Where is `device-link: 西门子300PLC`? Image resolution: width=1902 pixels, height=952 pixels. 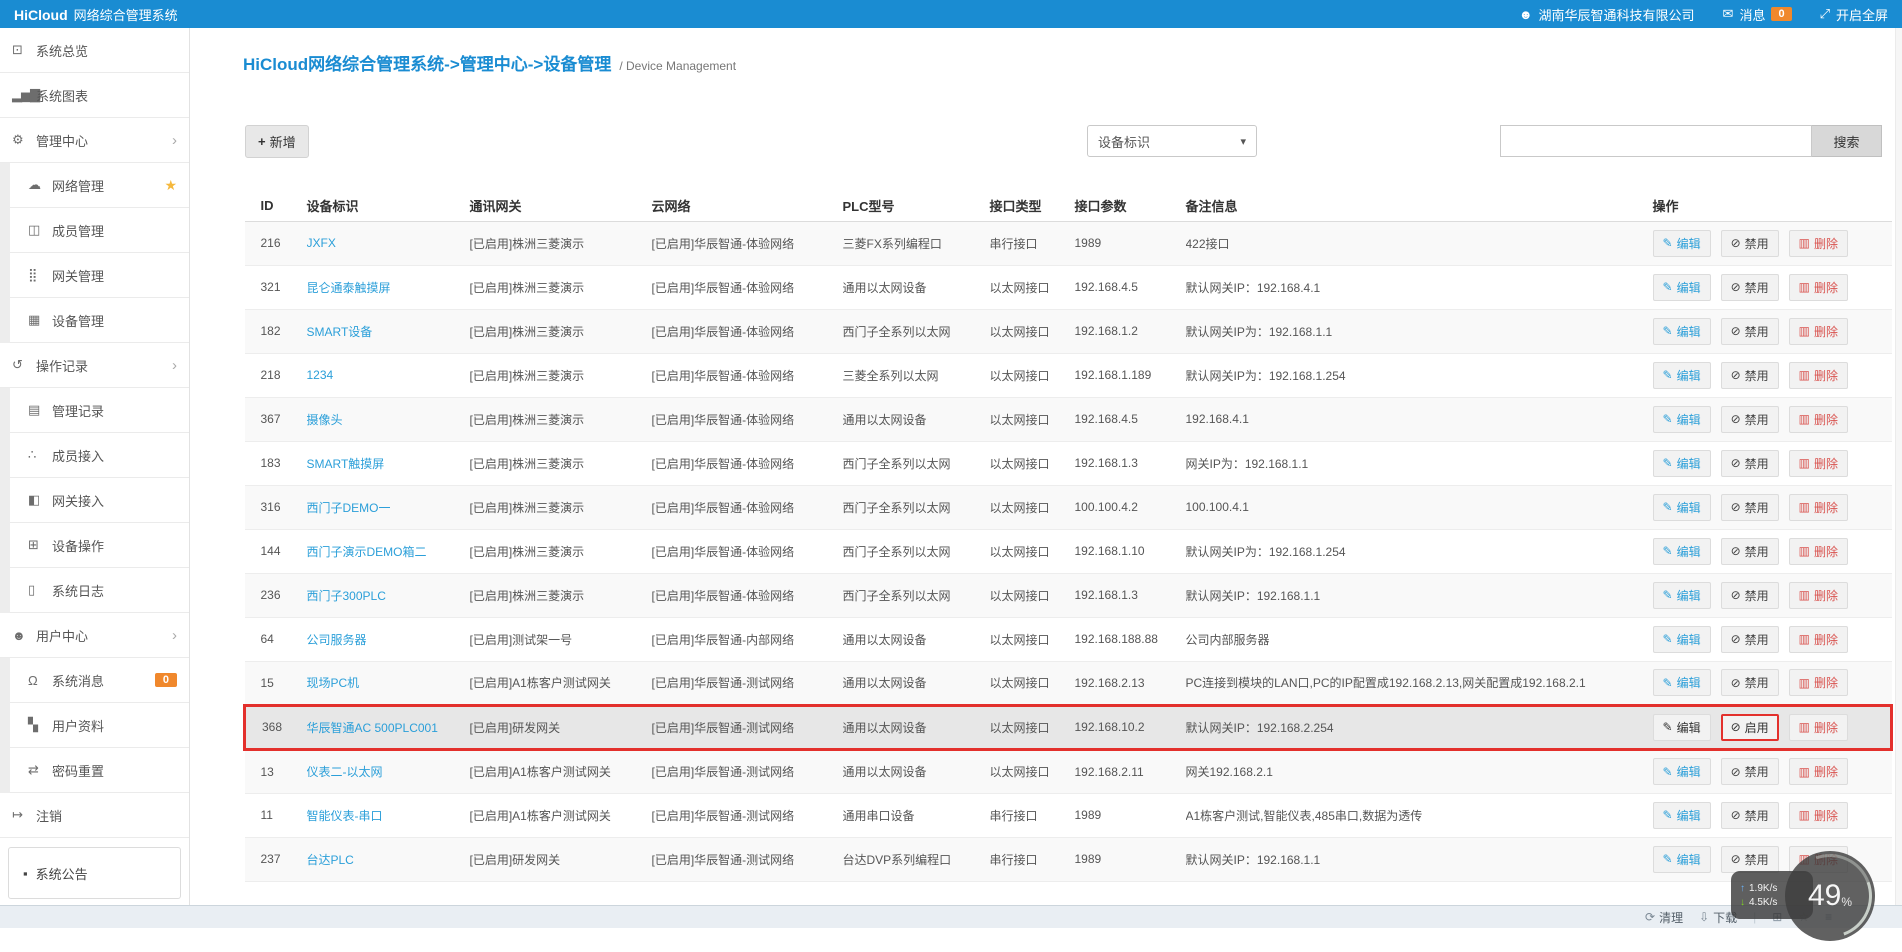 device-link: 西门子300PLC is located at coordinates (346, 596).